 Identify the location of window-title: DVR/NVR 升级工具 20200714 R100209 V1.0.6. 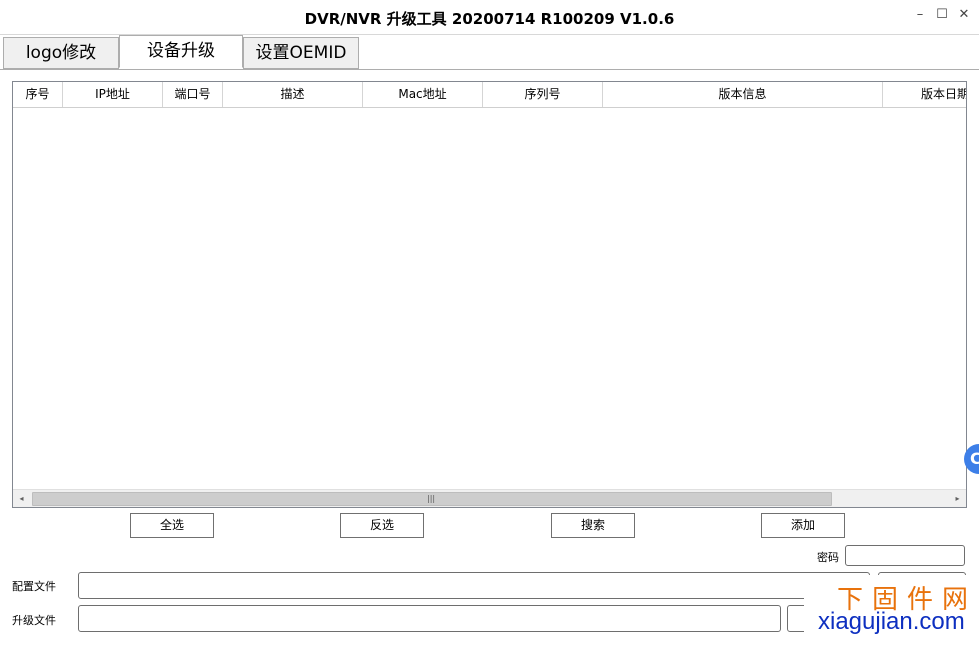
(489, 19).